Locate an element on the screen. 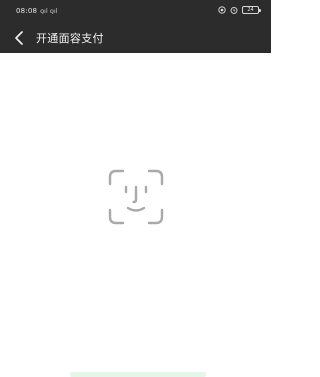 The width and height of the screenshot is (320, 377). top-bar: 08:08 ꞯıl ꞯıl 24 开通面容支付 is located at coordinates (135, 26).